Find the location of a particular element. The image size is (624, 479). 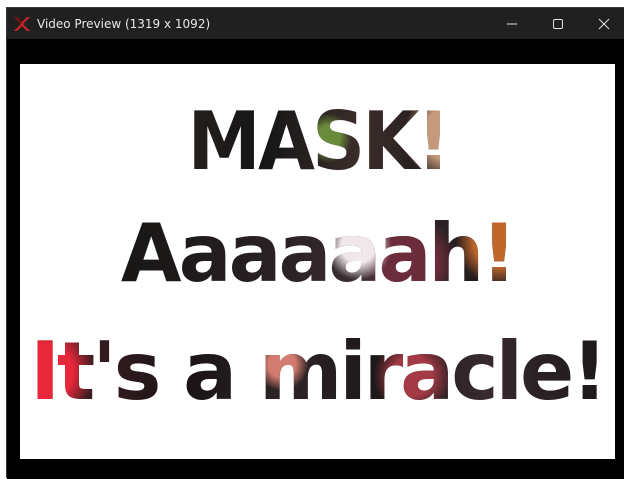

title-bar: Video Preview (1319 x 1092) is located at coordinates (315, 23).